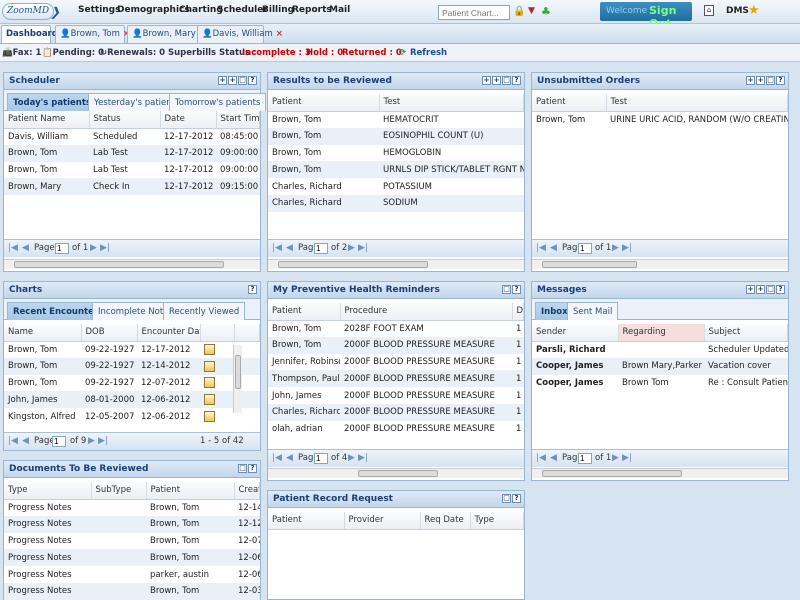  Describe the element at coordinates (132, 53) in the screenshot. I see `renewals-status: ↻Renewals: 0` at that location.